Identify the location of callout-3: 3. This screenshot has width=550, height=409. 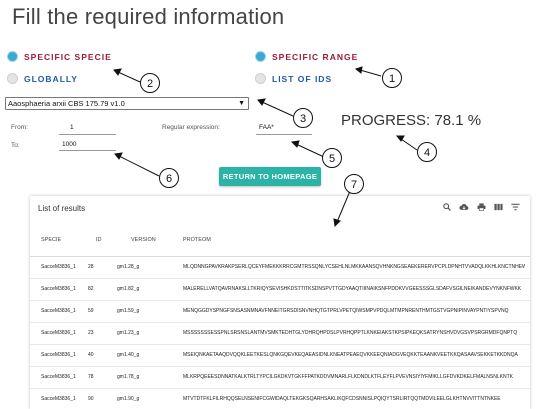
(303, 118).